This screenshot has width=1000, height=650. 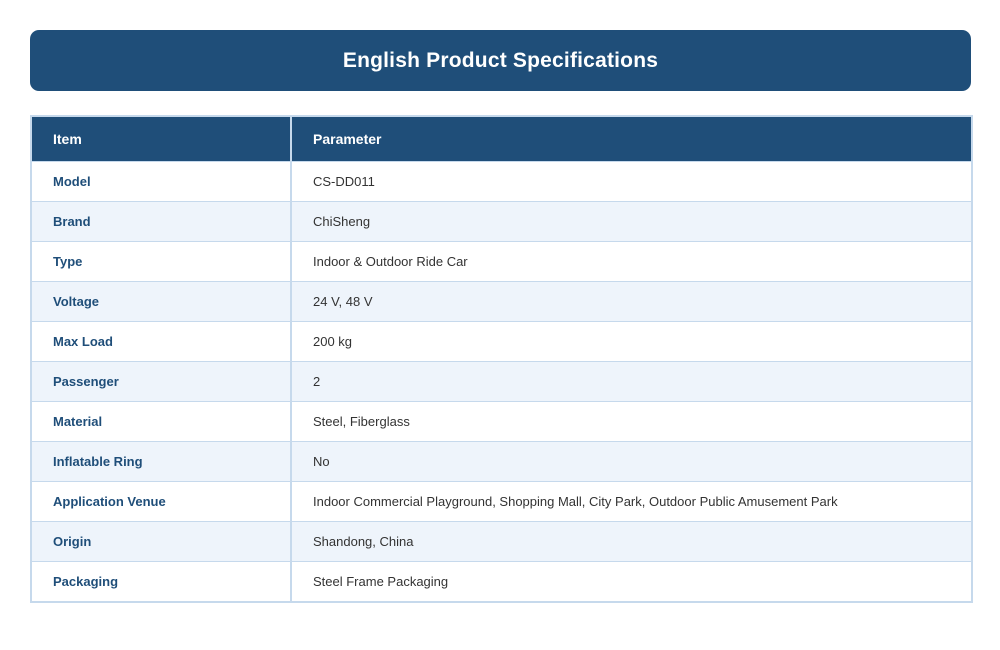 I want to click on title-banner: English Product Specifications, so click(x=500, y=60).